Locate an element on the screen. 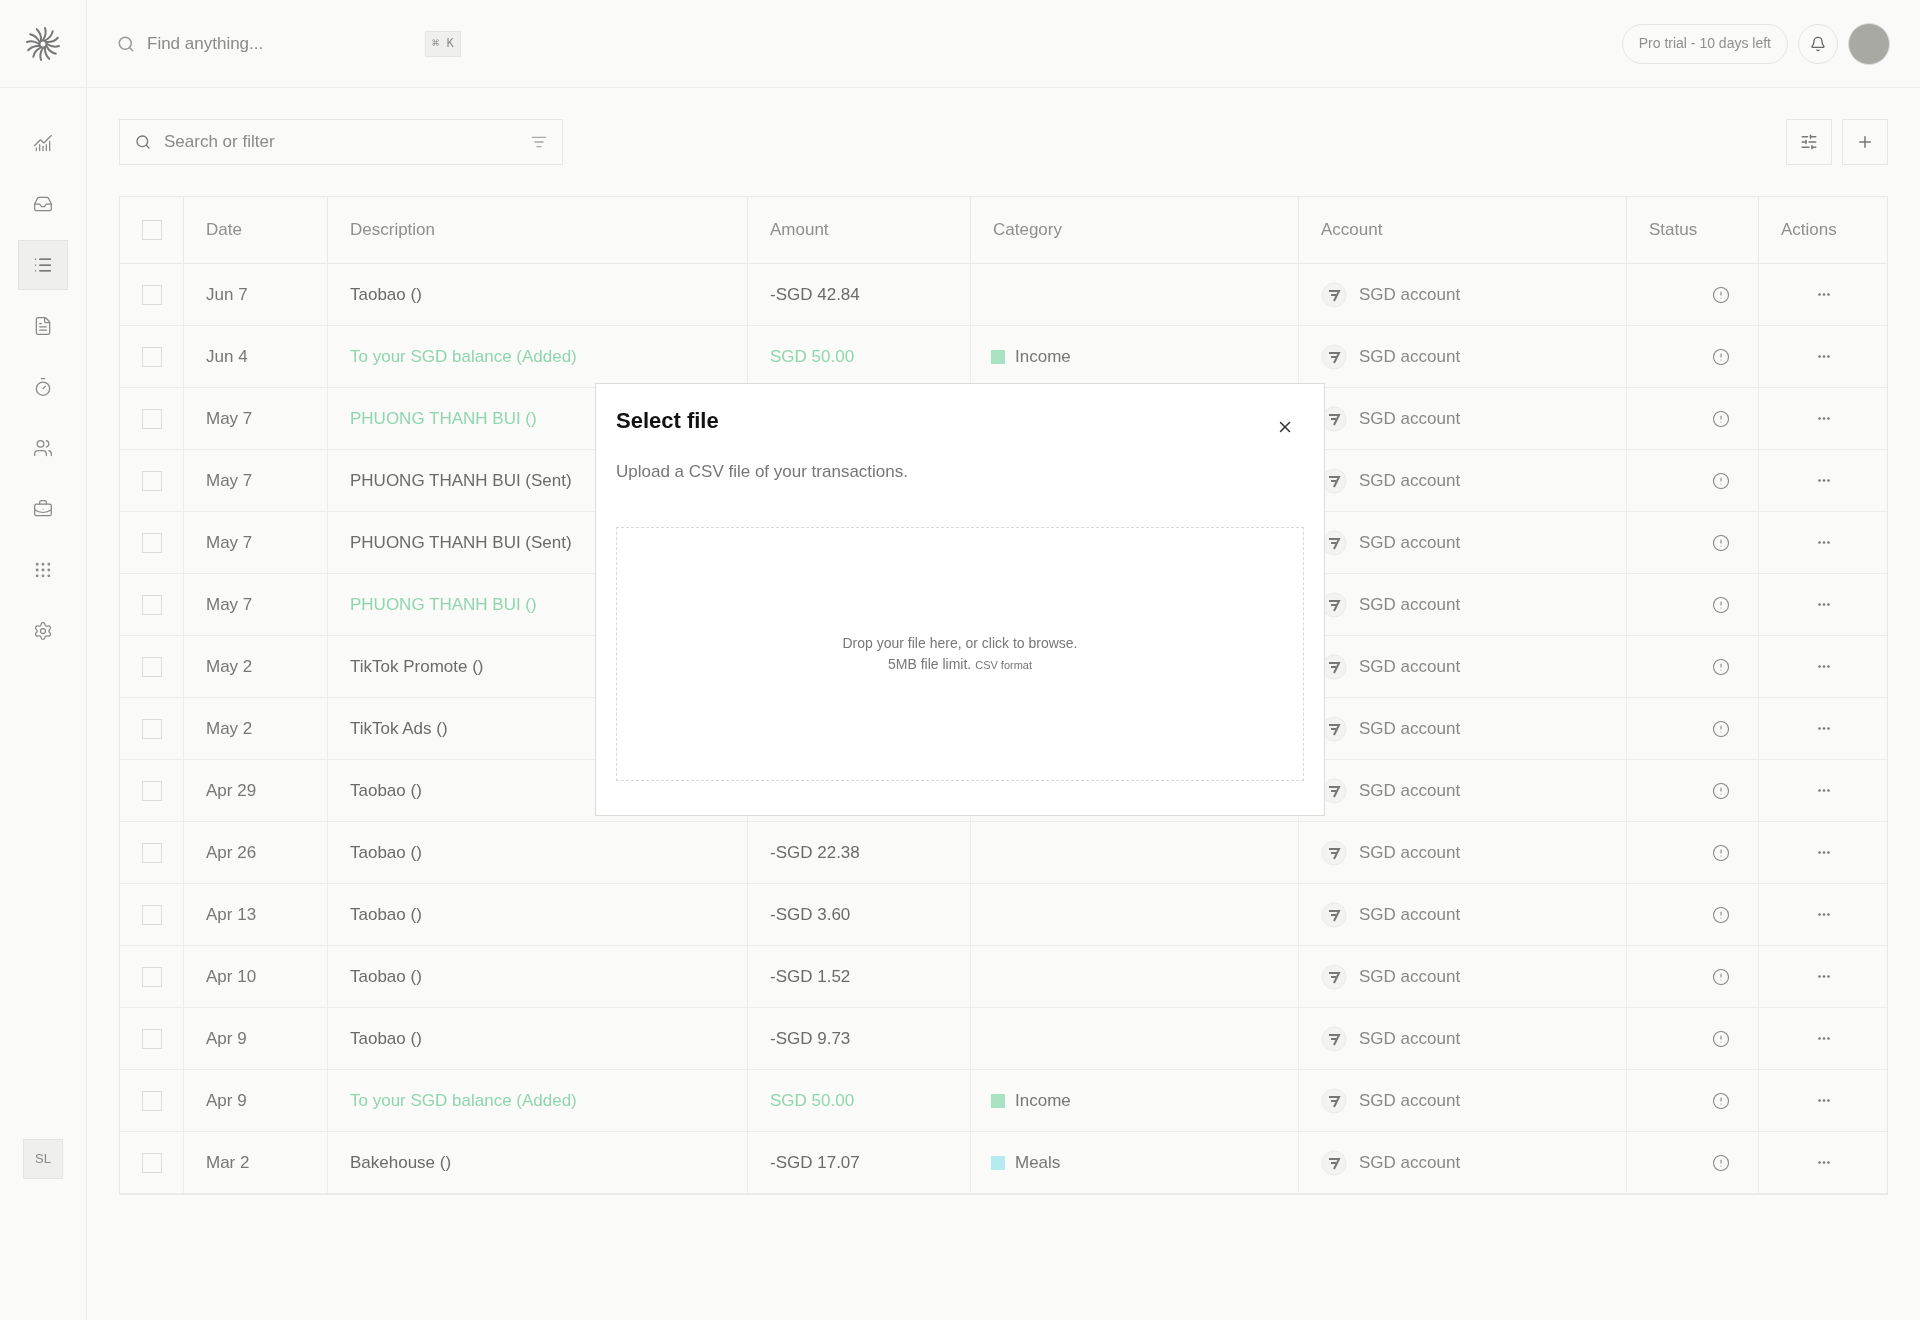 The image size is (1920, 1320). sliders-icon is located at coordinates (1809, 142).